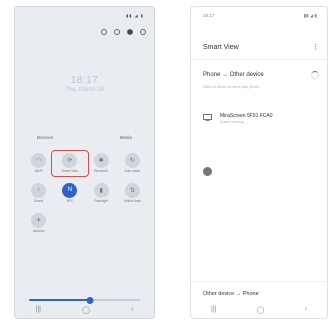  I want to click on devices-media-row: Devices Media, so click(84, 137).